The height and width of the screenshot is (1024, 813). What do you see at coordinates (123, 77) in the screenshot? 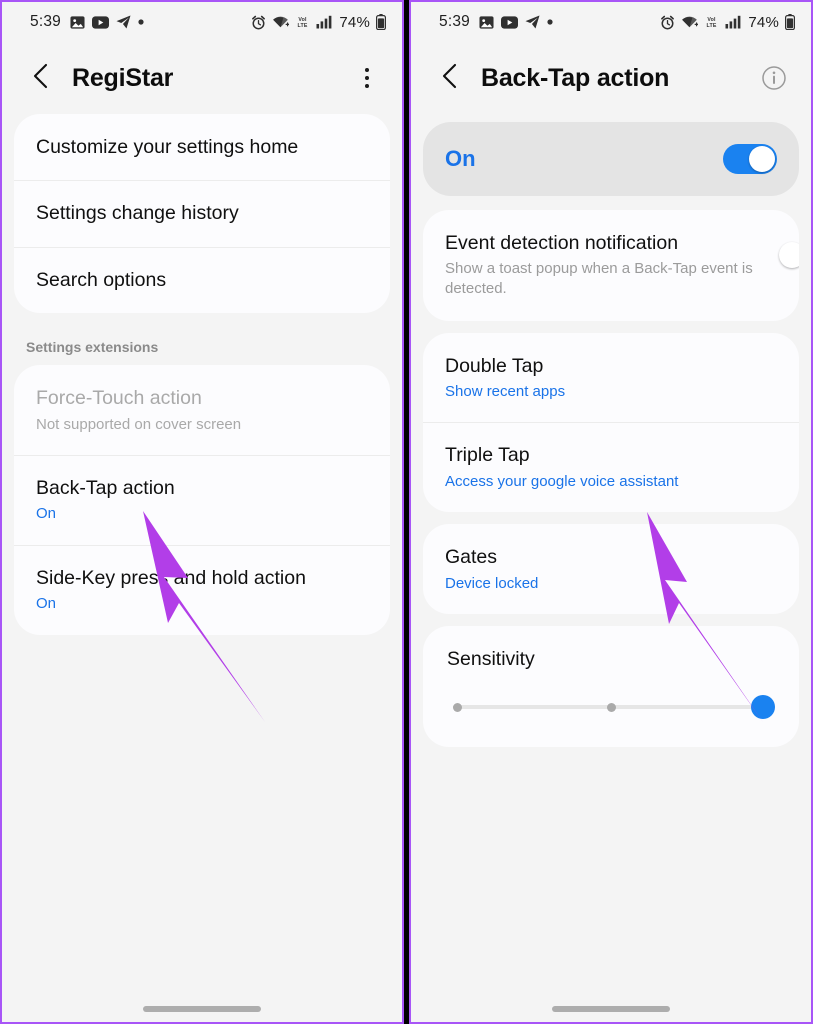
I see `page-title-left: RegiStar` at bounding box center [123, 77].